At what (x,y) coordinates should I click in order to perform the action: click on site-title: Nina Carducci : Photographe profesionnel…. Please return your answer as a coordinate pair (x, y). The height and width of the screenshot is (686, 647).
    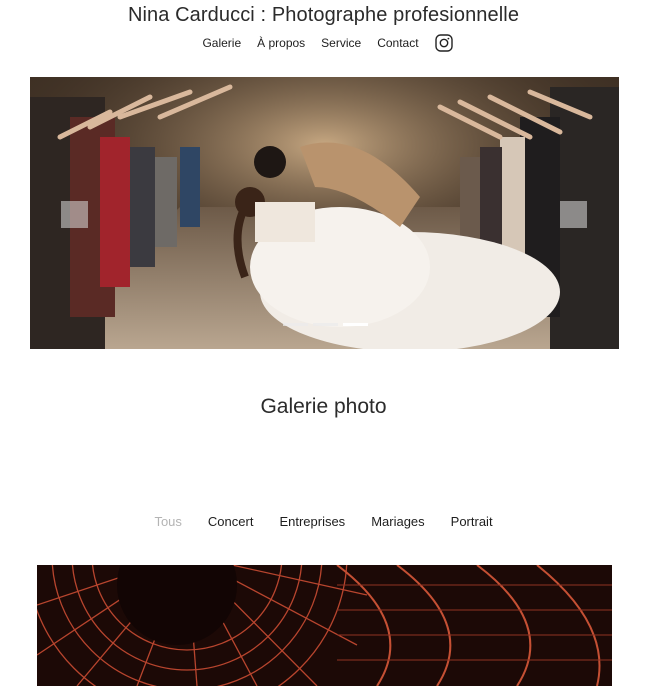
    Looking at the image, I should click on (323, 15).